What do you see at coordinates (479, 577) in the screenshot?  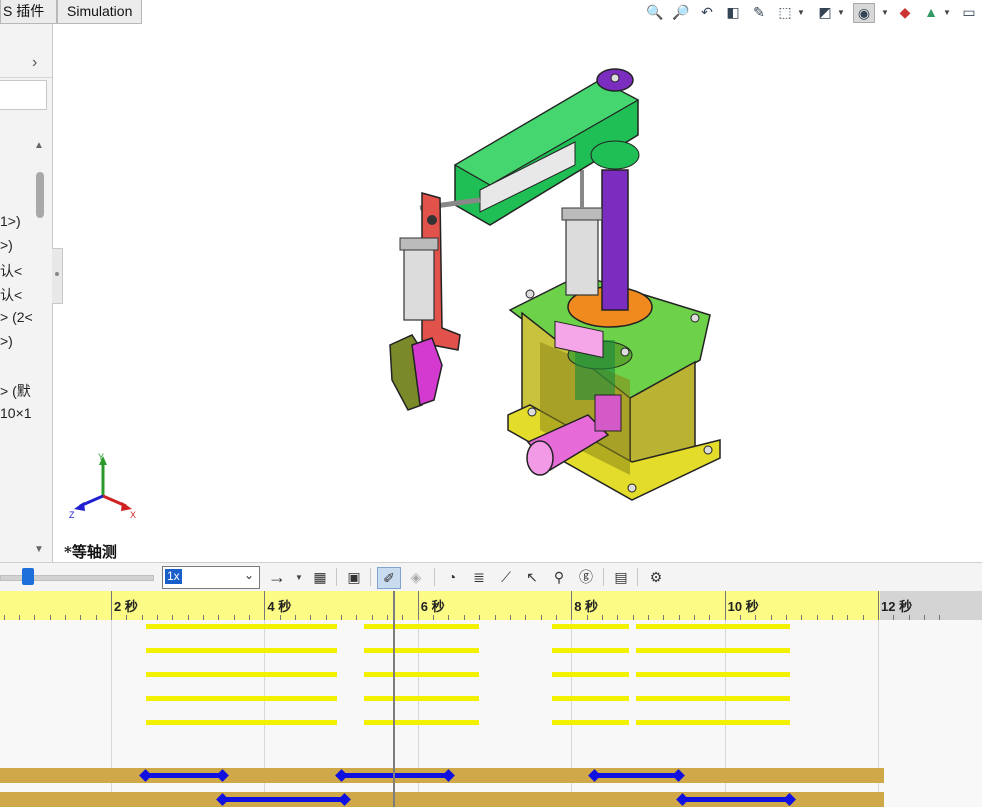 I see `spring-icon: ≣` at bounding box center [479, 577].